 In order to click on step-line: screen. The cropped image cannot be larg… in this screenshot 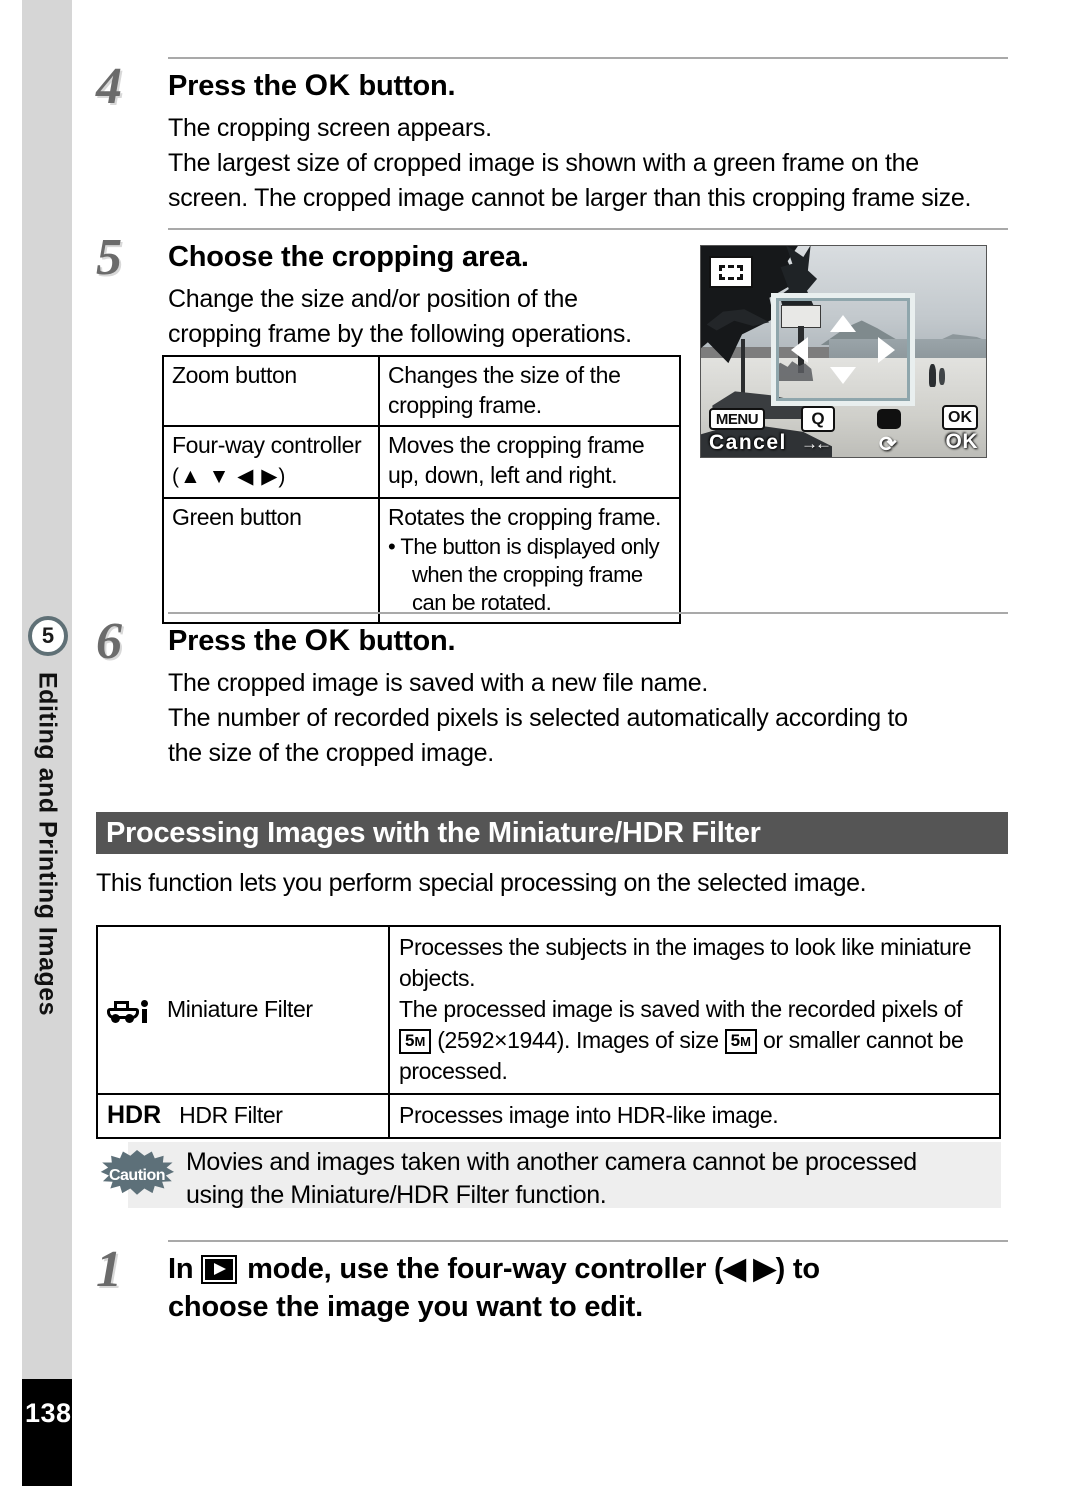, I will do `click(570, 198)`.